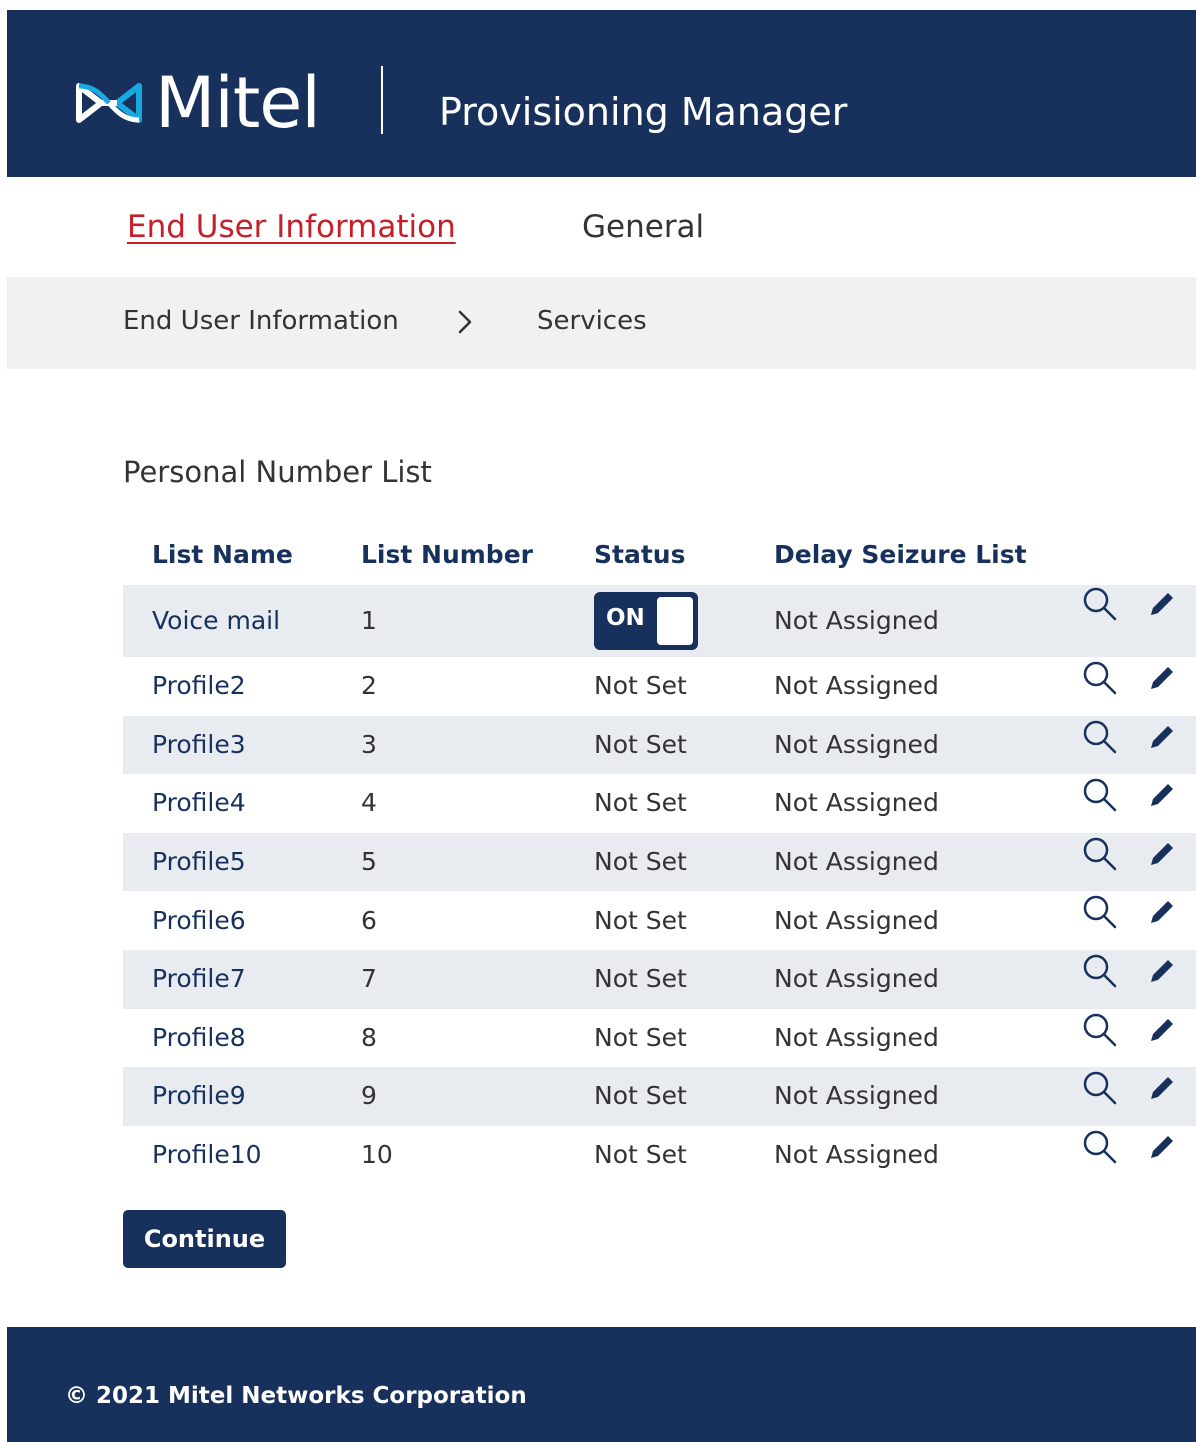 Image resolution: width=1196 pixels, height=1442 pixels. I want to click on column-header-status: Status, so click(640, 554).